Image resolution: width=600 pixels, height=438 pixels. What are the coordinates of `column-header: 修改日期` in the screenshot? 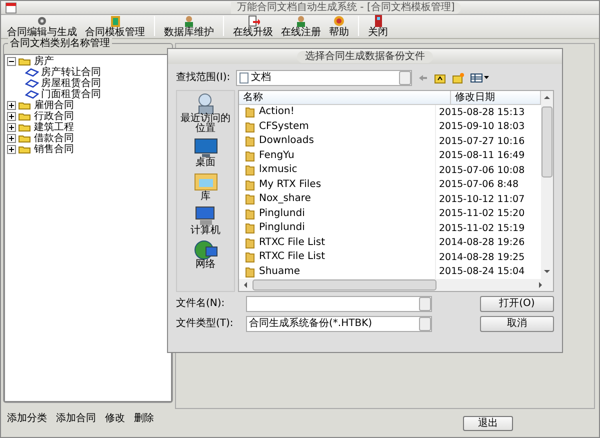 It's located at (496, 98).